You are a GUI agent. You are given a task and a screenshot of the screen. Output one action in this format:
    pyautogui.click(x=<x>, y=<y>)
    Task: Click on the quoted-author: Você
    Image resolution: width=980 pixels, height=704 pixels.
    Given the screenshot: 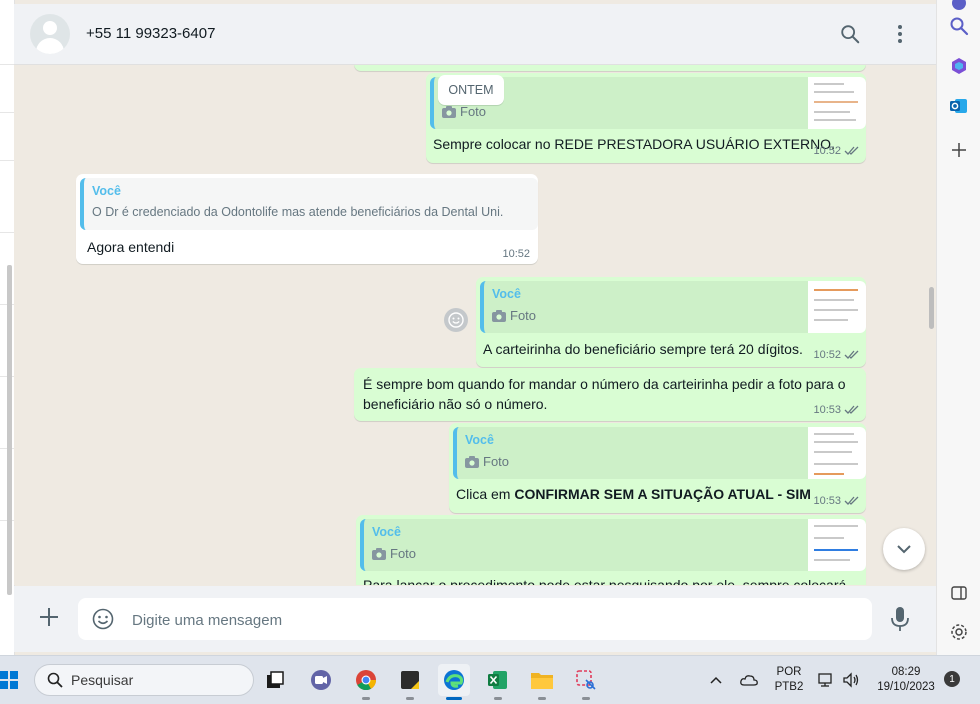 What is the action you would take?
    pyautogui.click(x=386, y=532)
    